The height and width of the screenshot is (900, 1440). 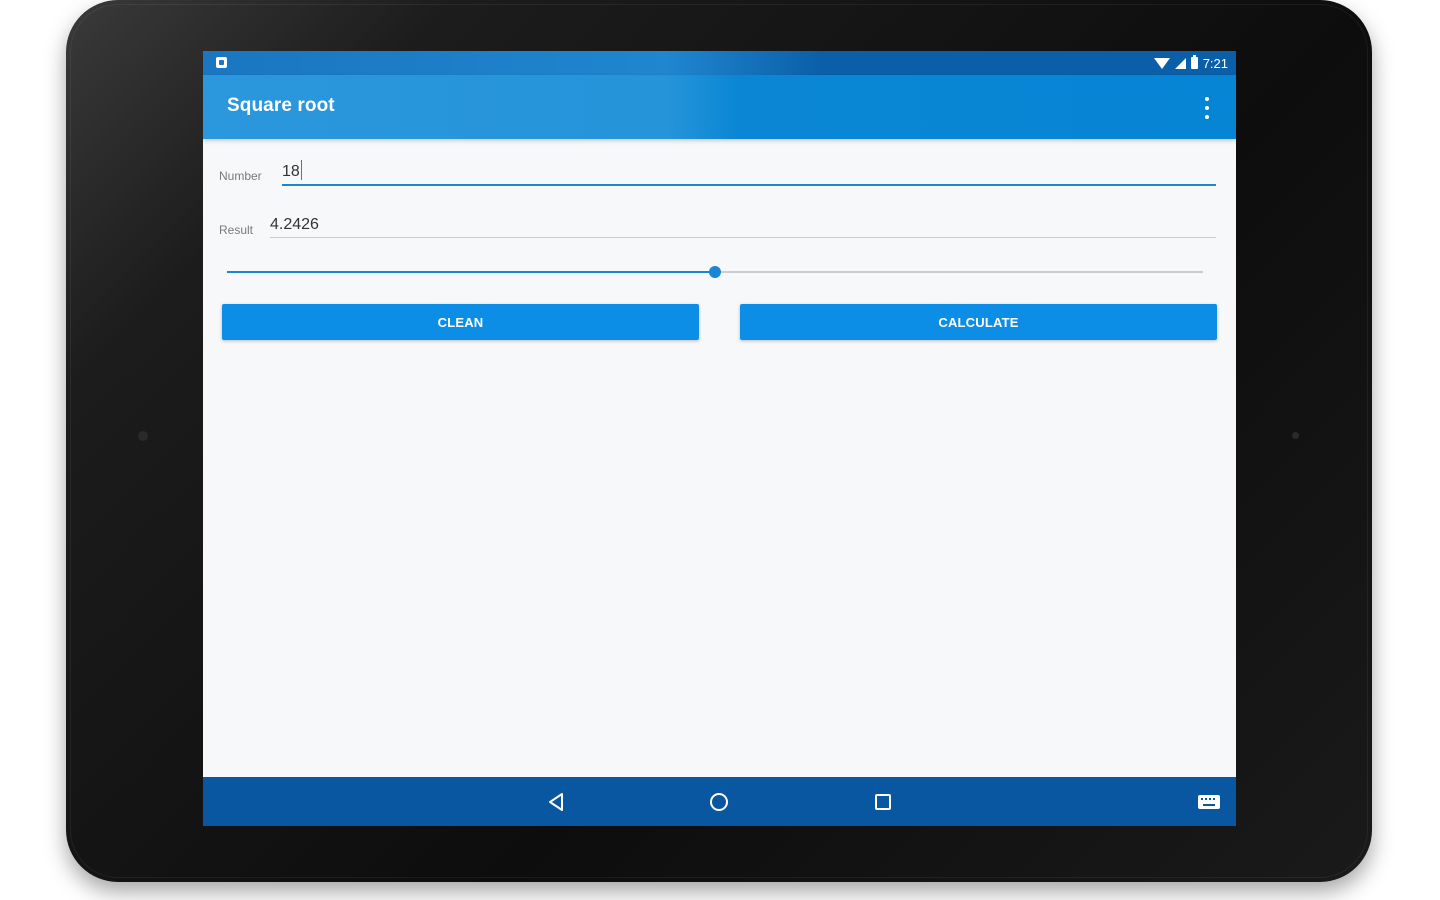 I want to click on front-camera, so click(x=143, y=436).